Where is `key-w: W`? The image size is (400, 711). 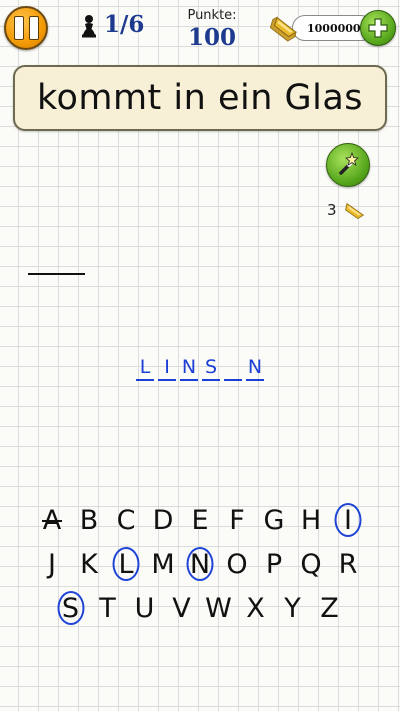
key-w: W is located at coordinates (219, 608).